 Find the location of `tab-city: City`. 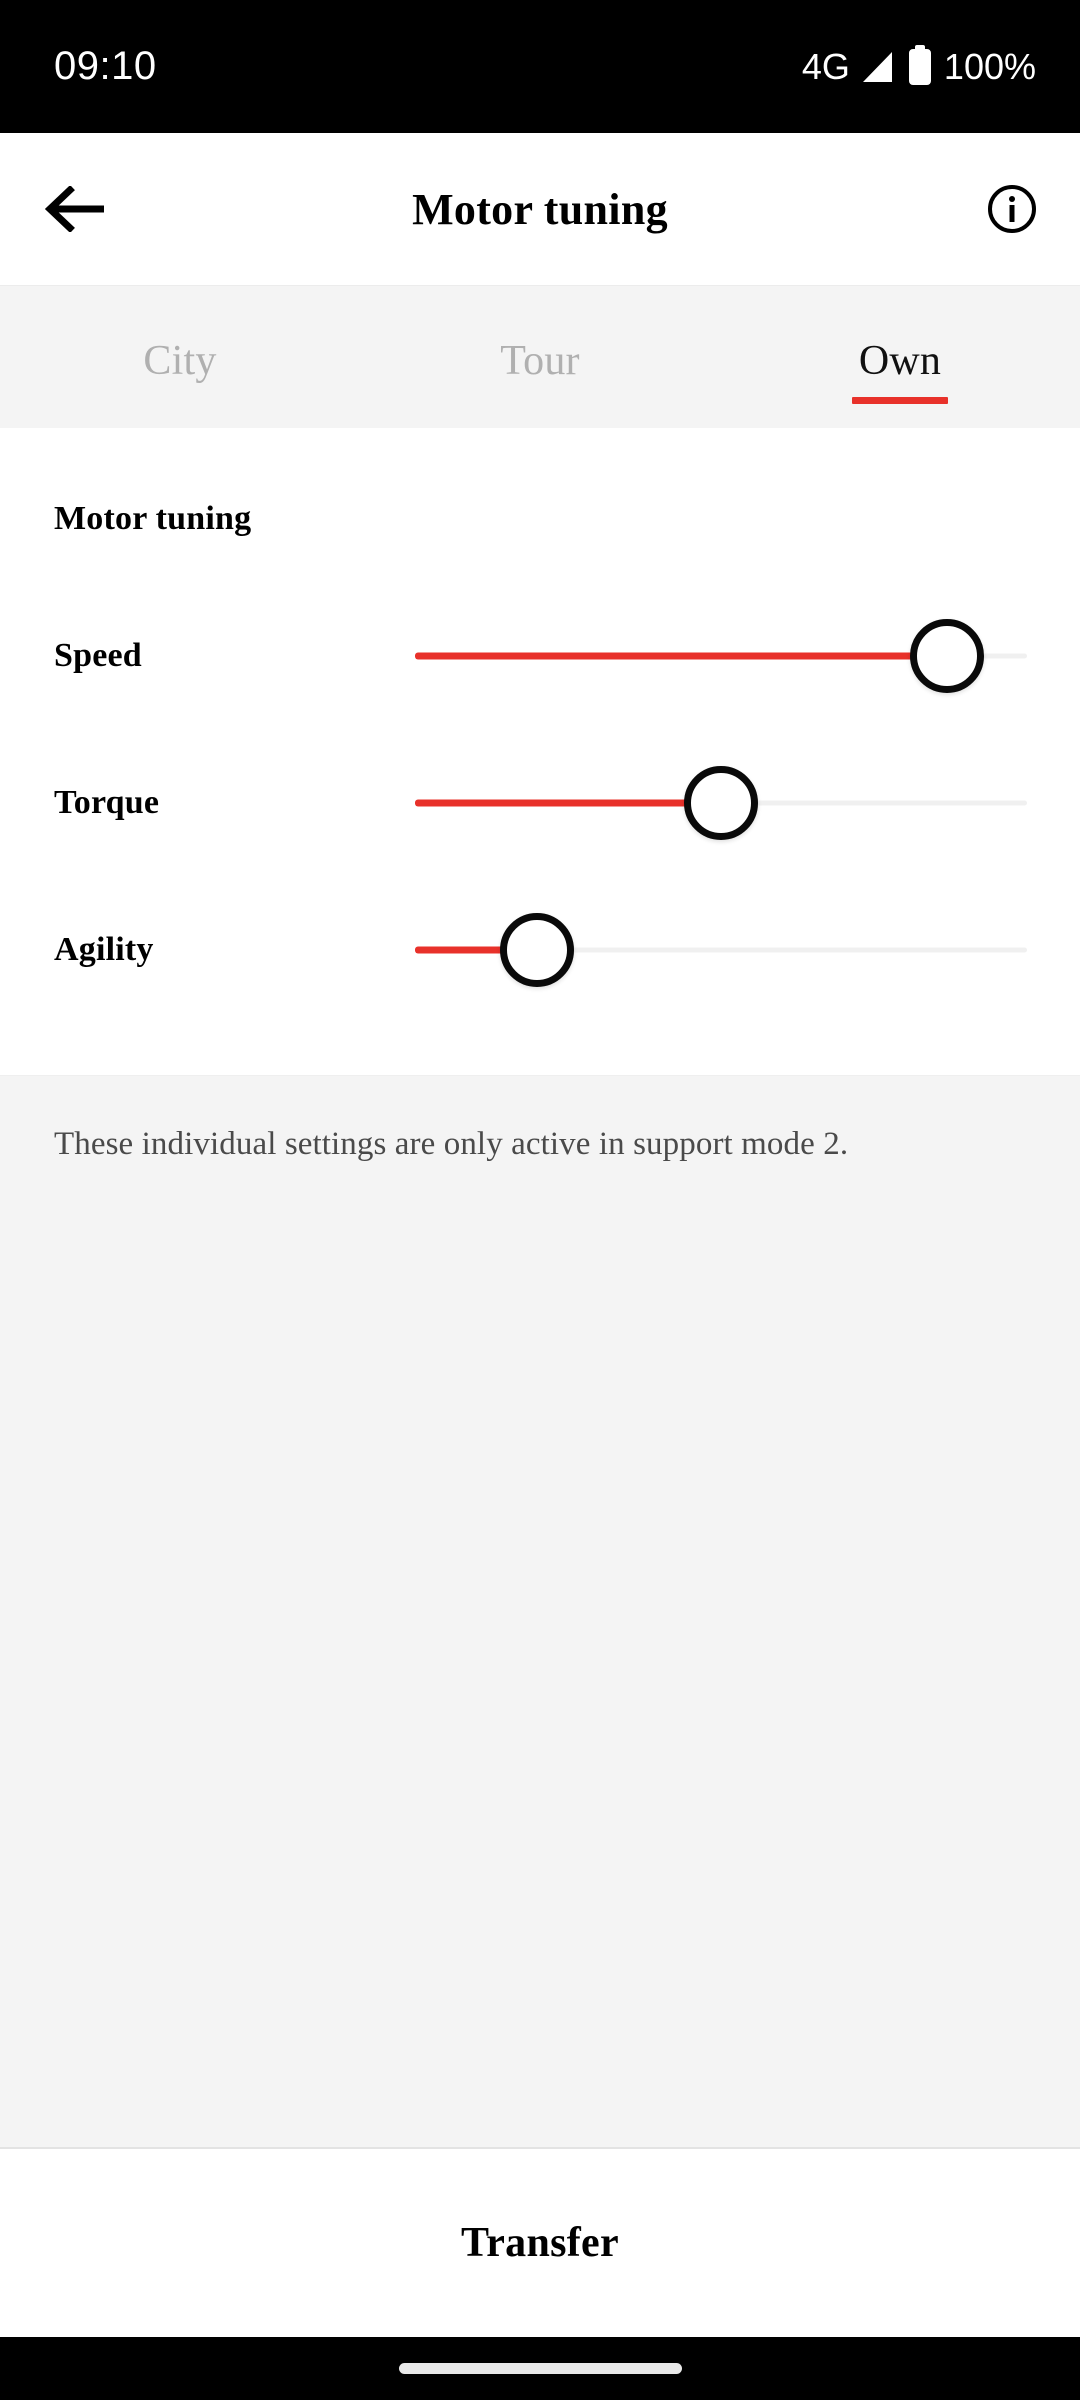

tab-city: City is located at coordinates (180, 357).